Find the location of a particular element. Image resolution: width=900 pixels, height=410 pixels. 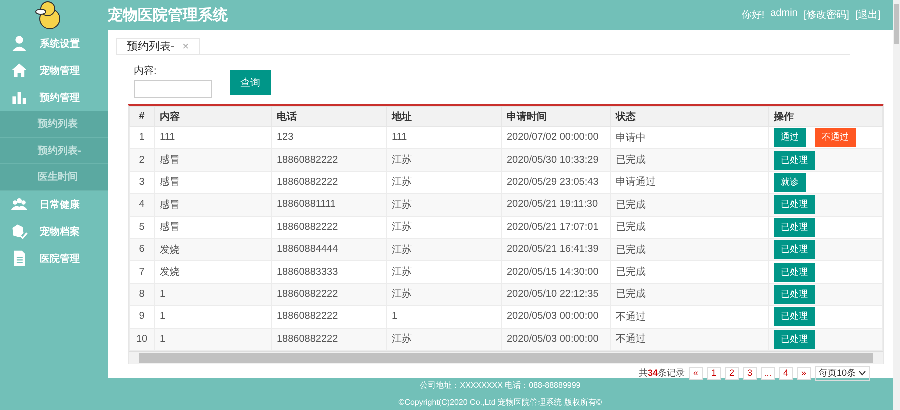

group-icon is located at coordinates (19, 205).